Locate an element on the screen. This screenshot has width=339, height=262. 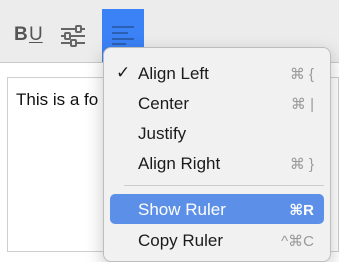
menu-item-shortcut: ⌘ } is located at coordinates (301, 164).